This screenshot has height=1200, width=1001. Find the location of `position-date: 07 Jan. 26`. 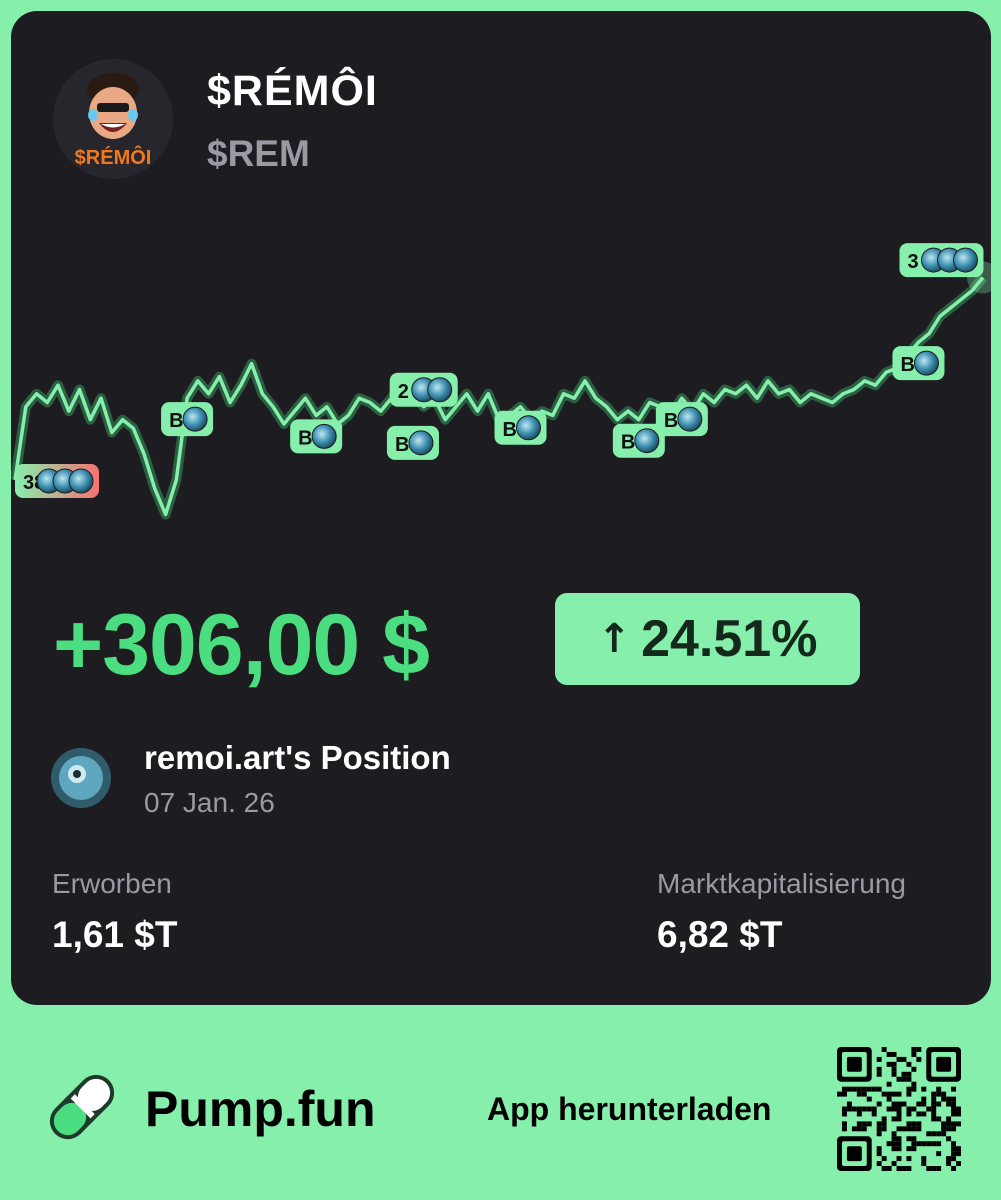

position-date: 07 Jan. 26 is located at coordinates (209, 802).